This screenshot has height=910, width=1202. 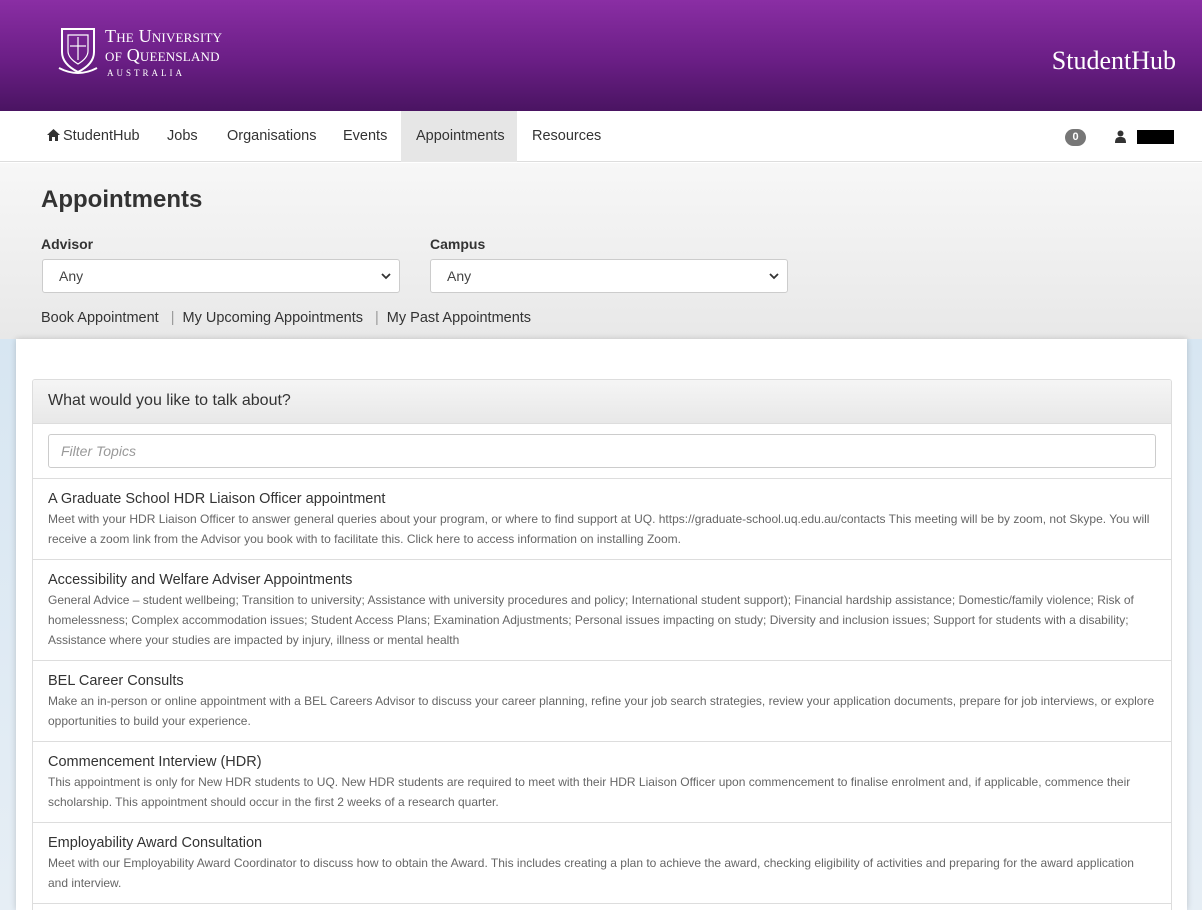 What do you see at coordinates (164, 36) in the screenshot?
I see `logo-line-1: The University` at bounding box center [164, 36].